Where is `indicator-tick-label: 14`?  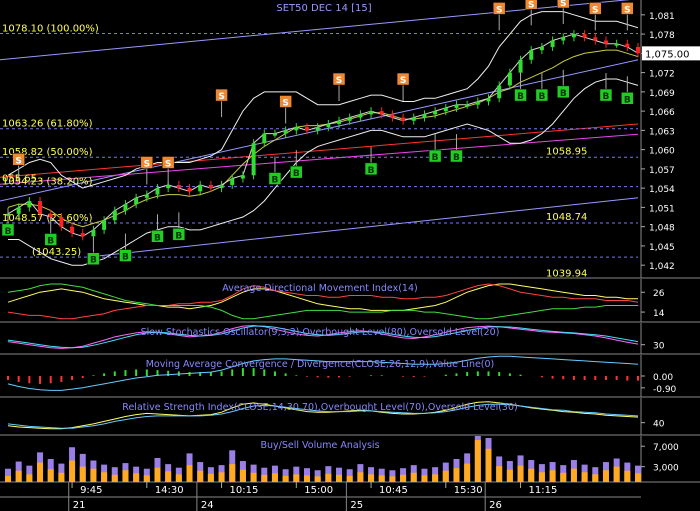 indicator-tick-label: 14 is located at coordinates (659, 314).